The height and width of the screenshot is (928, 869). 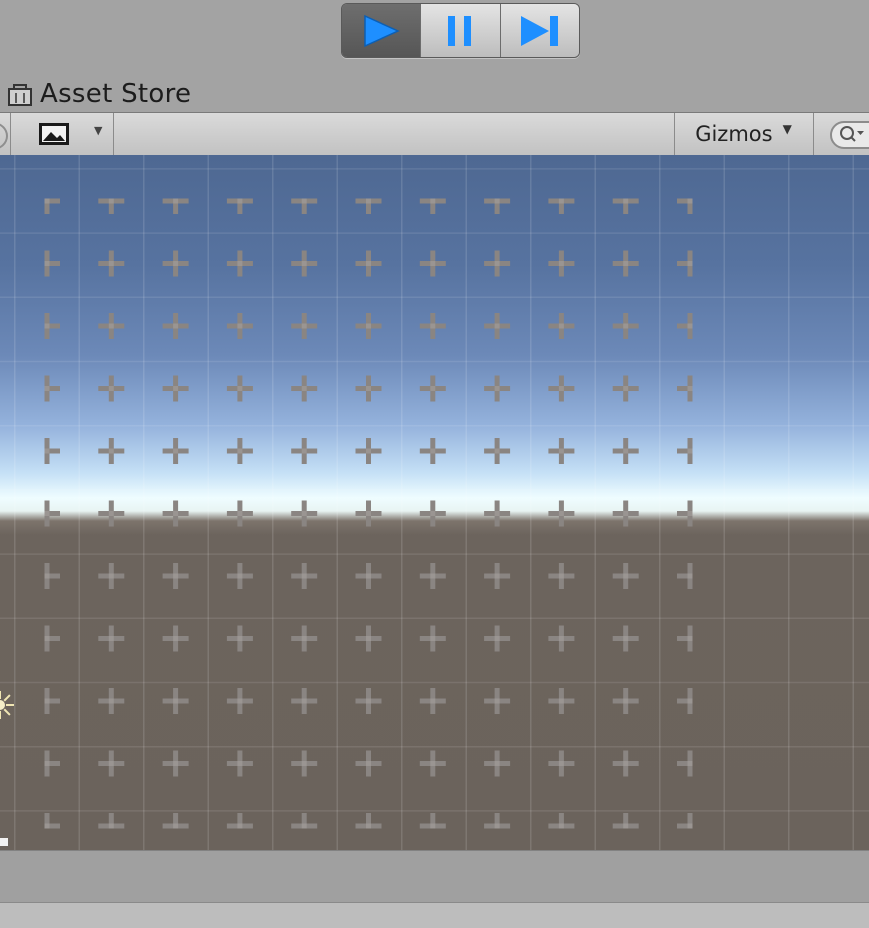 I want to click on tab-asset-store: Asset Store, so click(x=98, y=94).